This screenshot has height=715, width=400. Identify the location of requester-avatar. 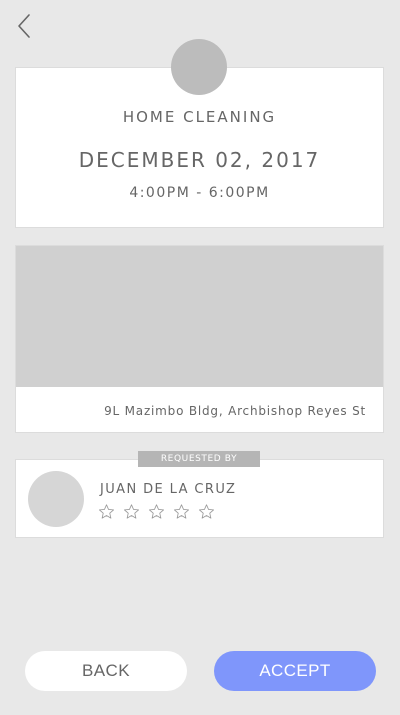
(56, 499).